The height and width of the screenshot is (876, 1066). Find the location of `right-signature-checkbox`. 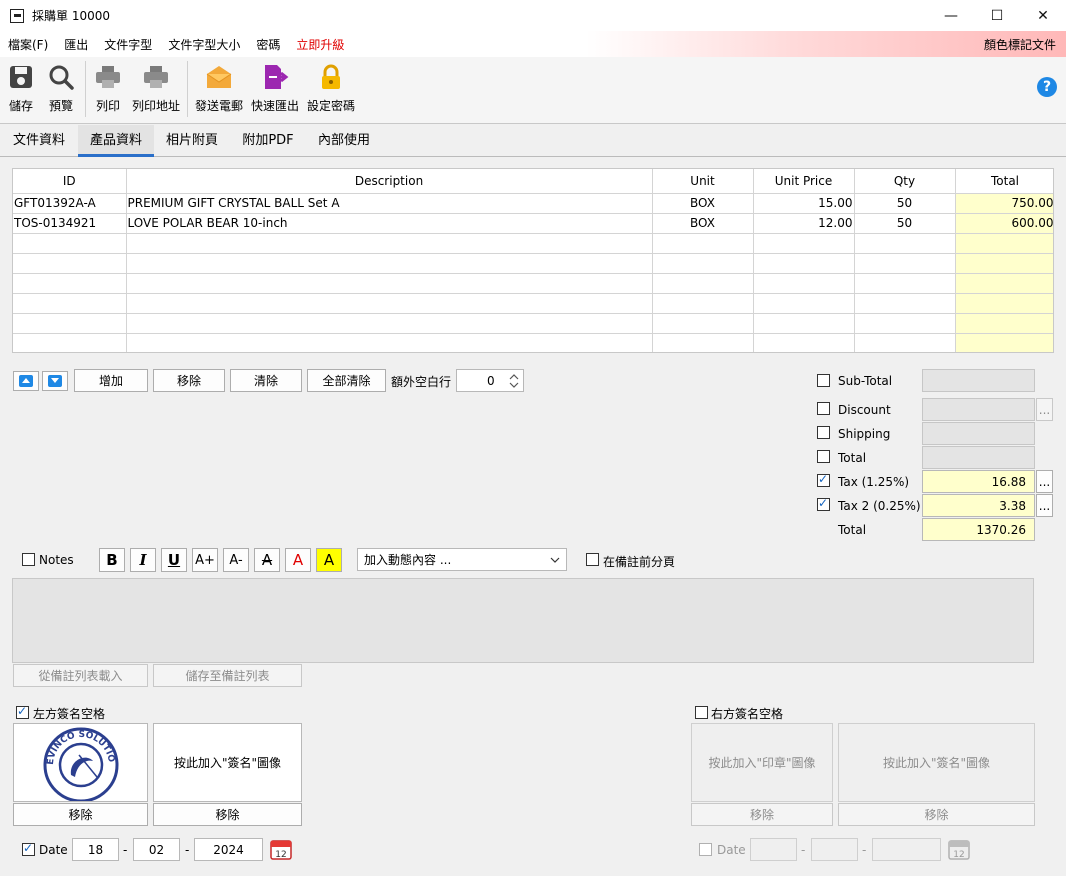

right-signature-checkbox is located at coordinates (701, 712).